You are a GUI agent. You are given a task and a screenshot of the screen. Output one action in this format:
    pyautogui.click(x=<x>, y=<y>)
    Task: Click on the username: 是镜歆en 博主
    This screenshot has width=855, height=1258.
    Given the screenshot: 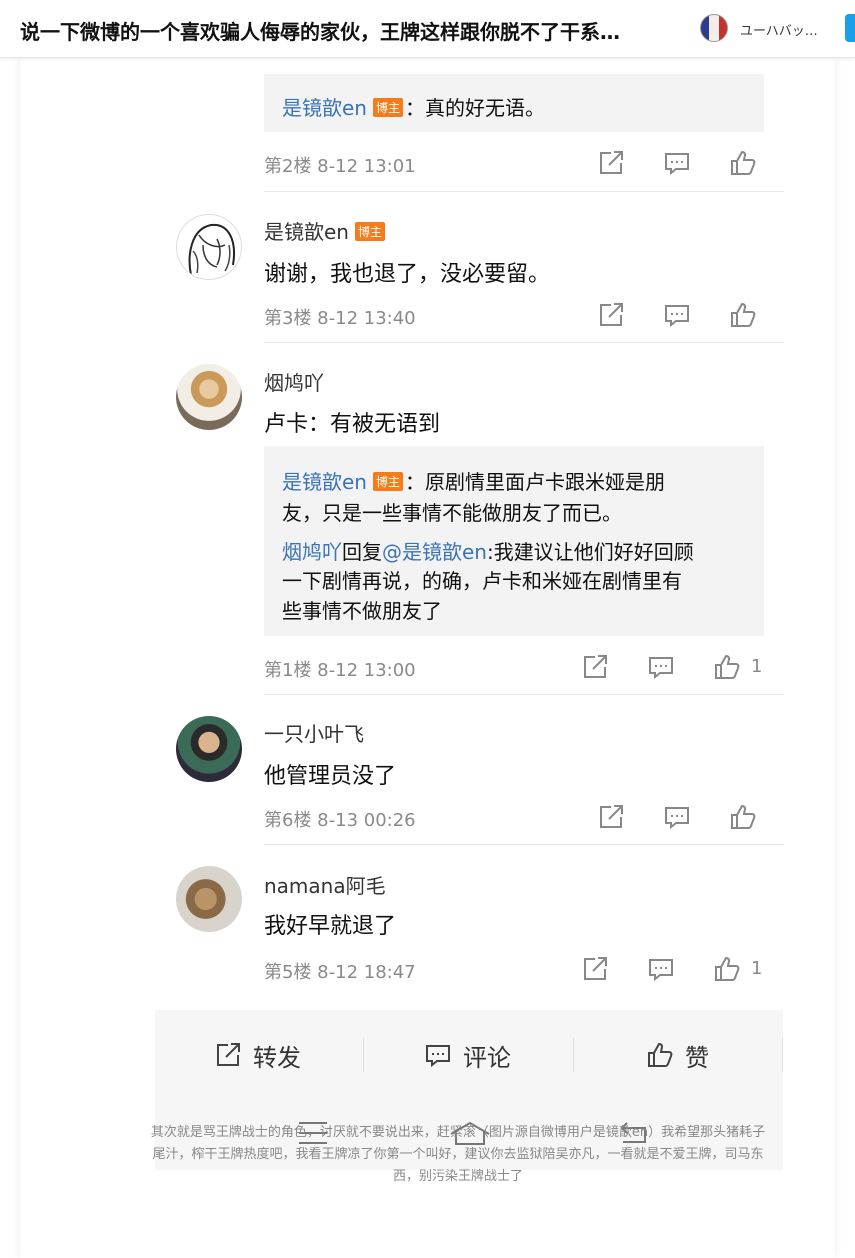 What is the action you would take?
    pyautogui.click(x=325, y=230)
    